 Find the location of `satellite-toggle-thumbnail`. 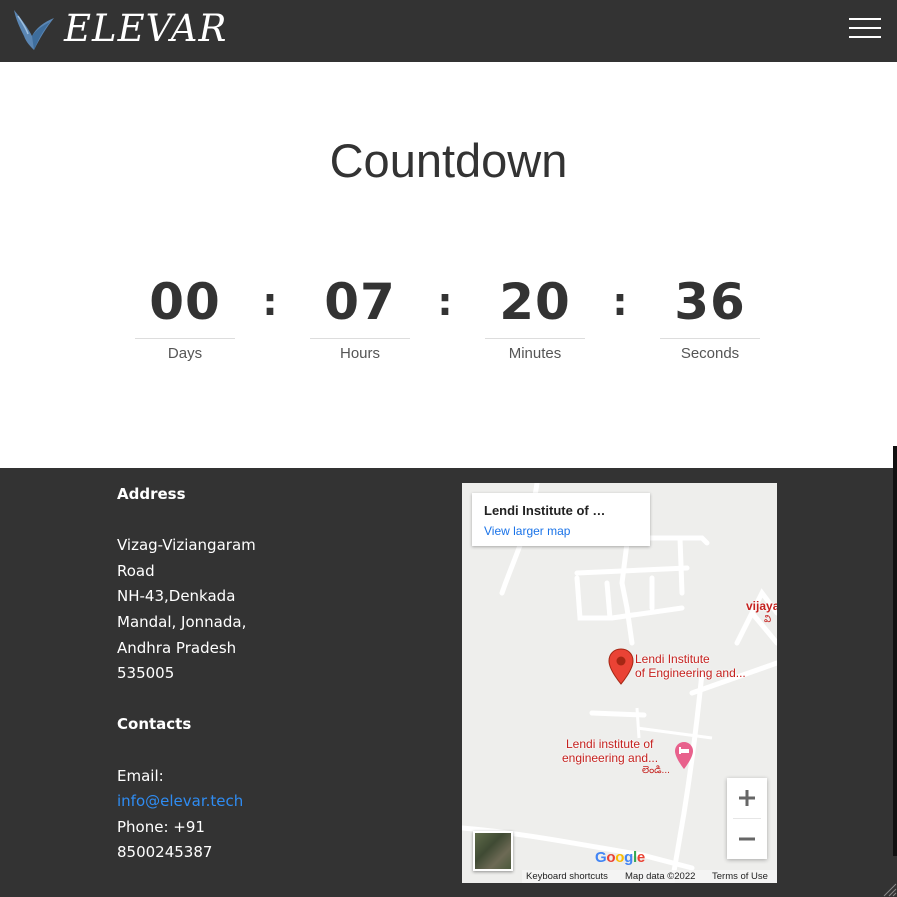

satellite-toggle-thumbnail is located at coordinates (493, 851).